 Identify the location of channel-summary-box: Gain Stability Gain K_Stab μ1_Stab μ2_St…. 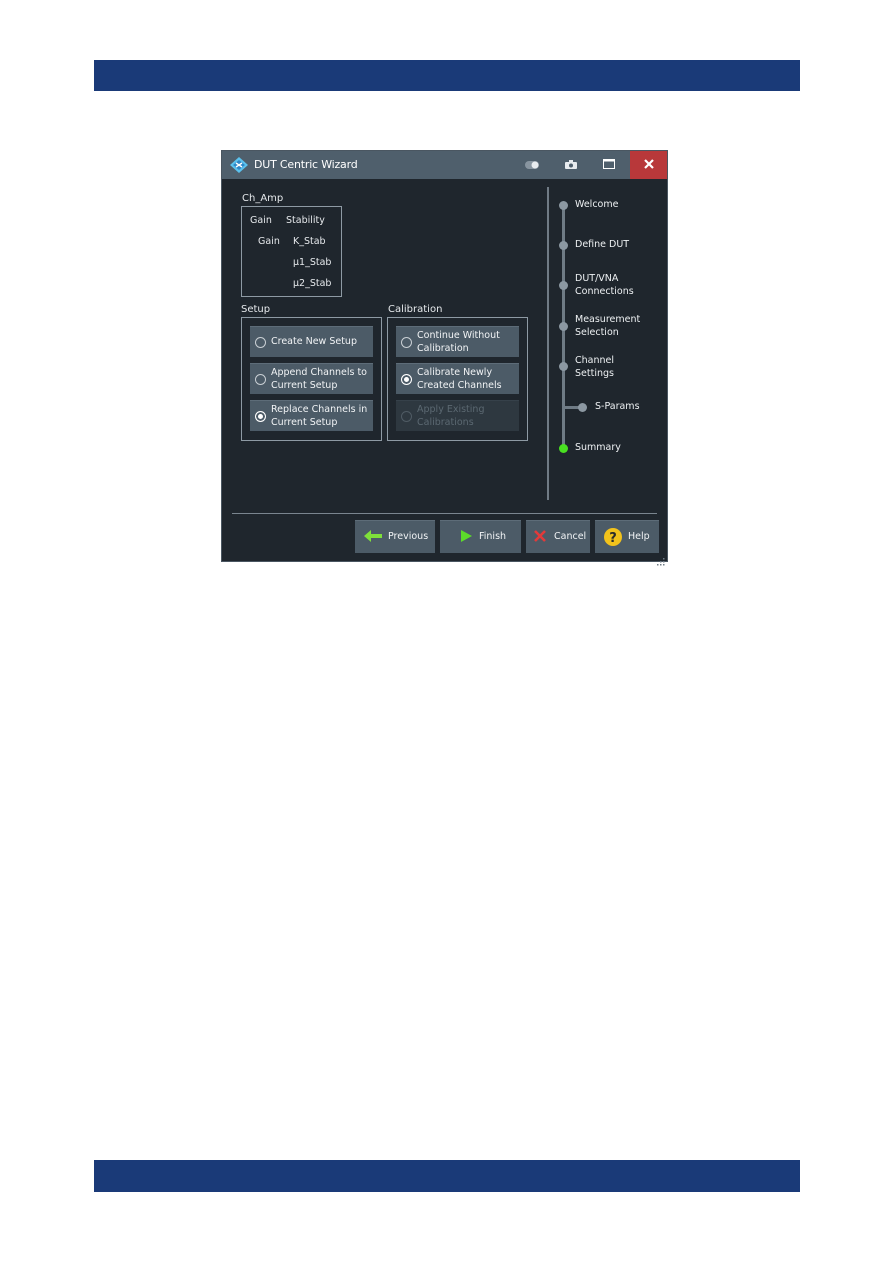
(291, 251).